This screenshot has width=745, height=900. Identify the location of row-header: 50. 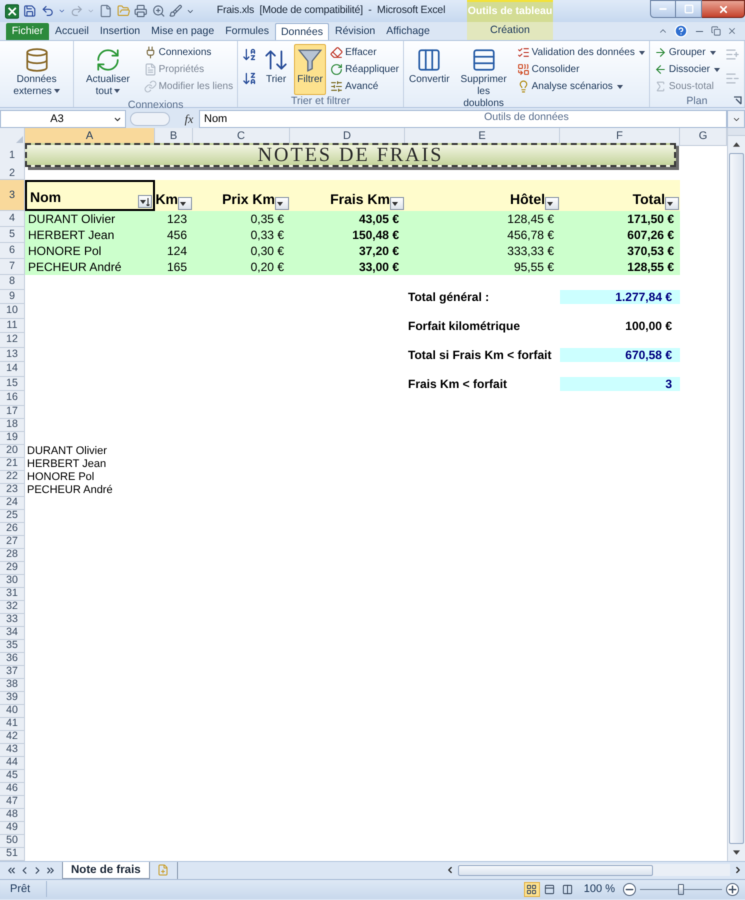
(12, 841).